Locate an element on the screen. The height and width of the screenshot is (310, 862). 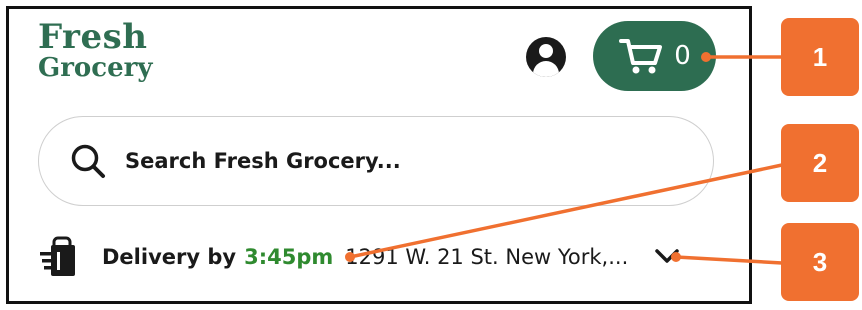
cart-count: 0 is located at coordinates (682, 56).